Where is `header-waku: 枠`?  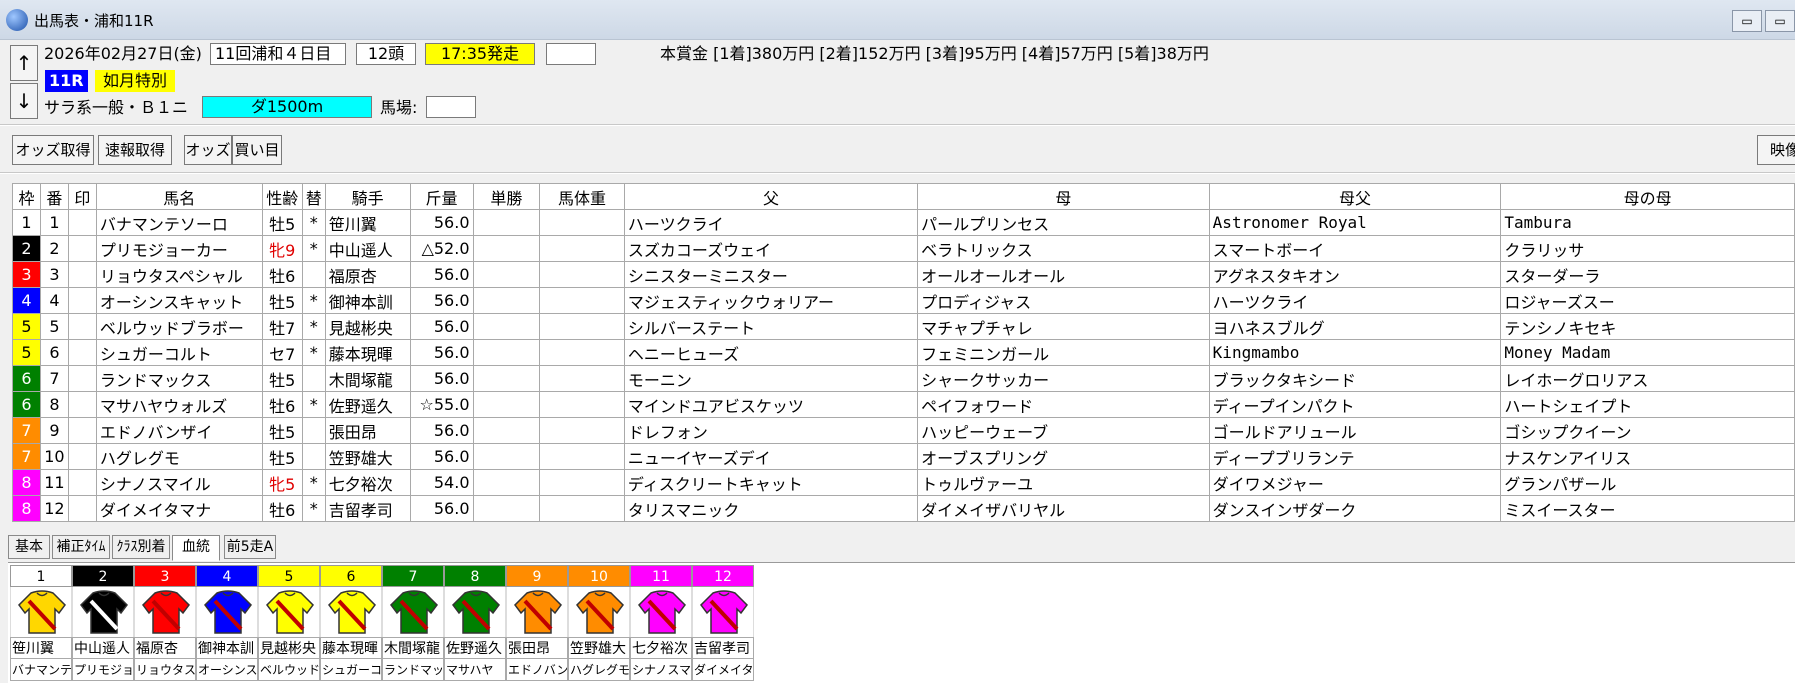 header-waku: 枠 is located at coordinates (26, 196).